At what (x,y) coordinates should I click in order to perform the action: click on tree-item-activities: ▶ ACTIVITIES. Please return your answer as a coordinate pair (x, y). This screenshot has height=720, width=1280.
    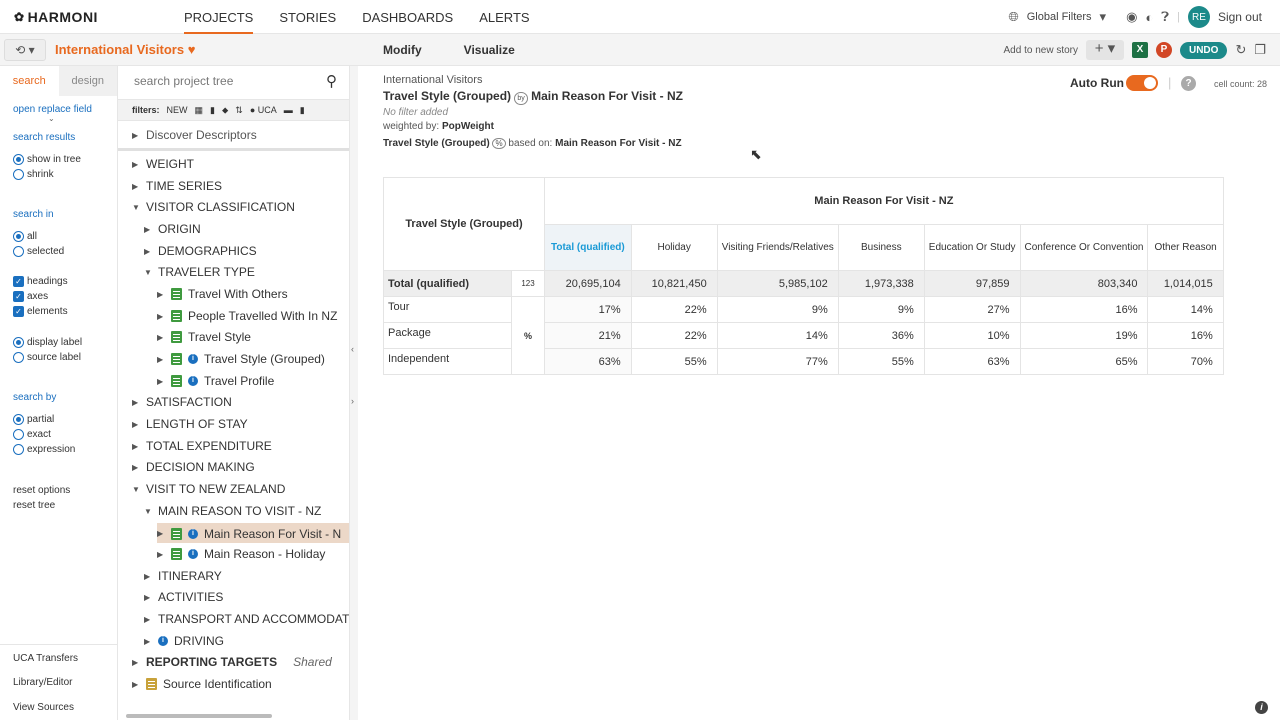
    Looking at the image, I should click on (183, 597).